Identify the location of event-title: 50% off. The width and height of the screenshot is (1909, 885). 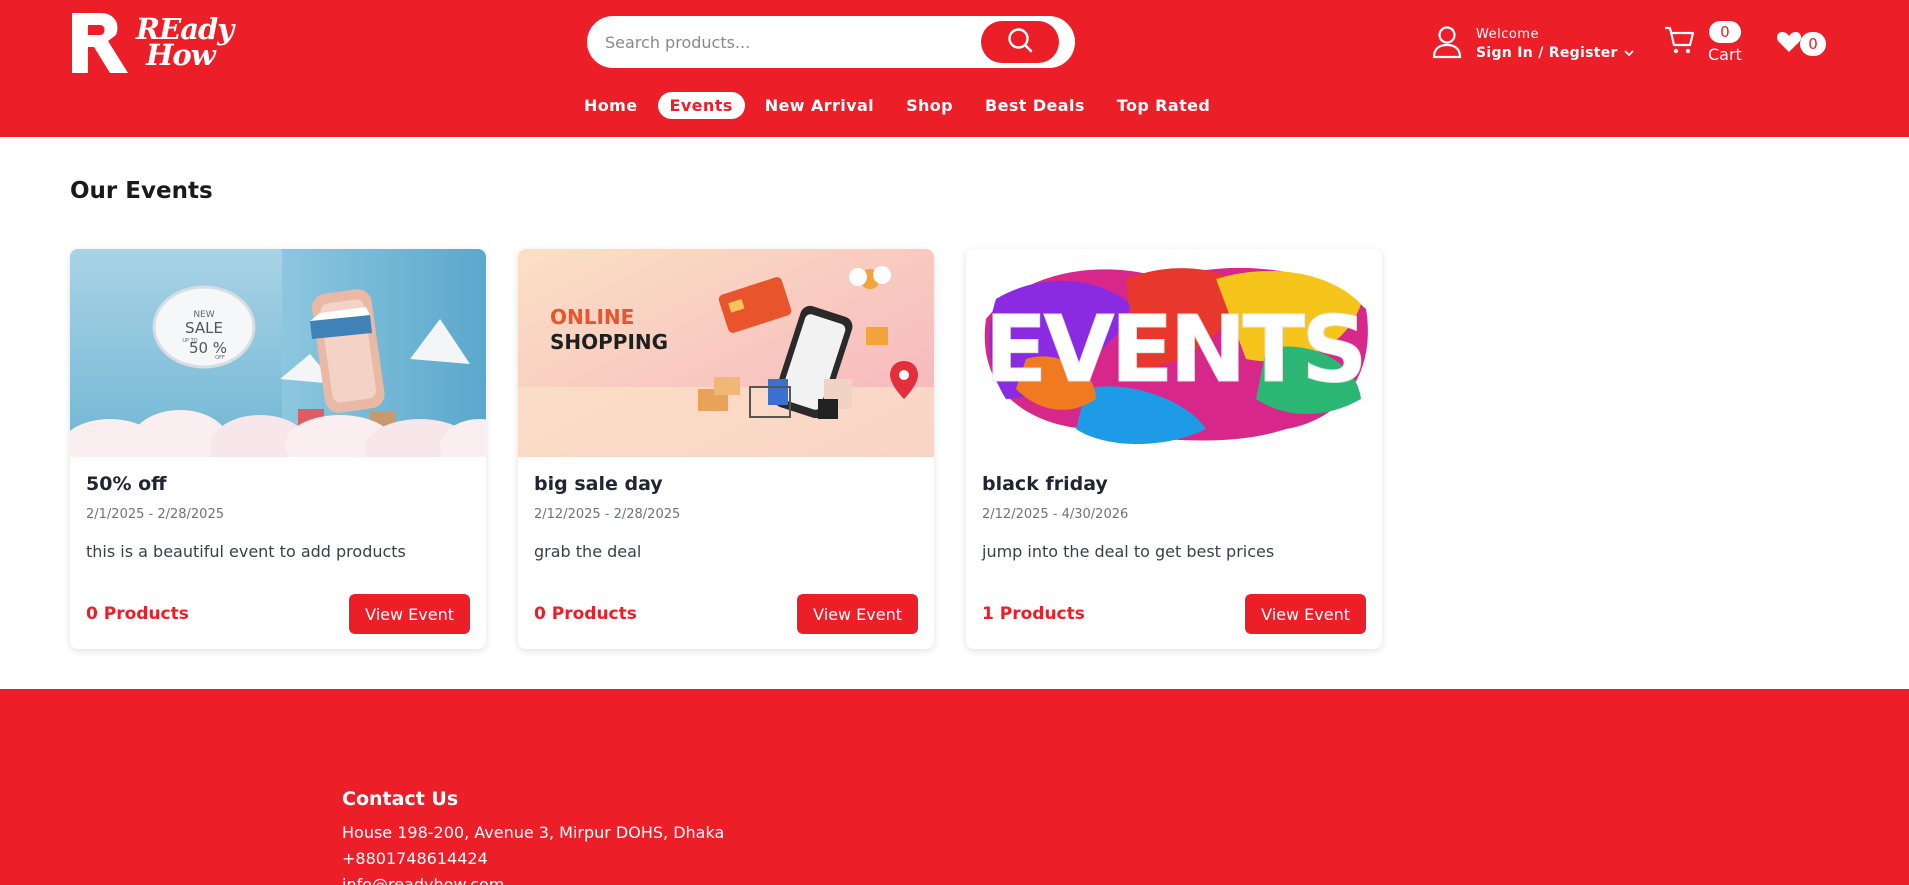
(126, 484).